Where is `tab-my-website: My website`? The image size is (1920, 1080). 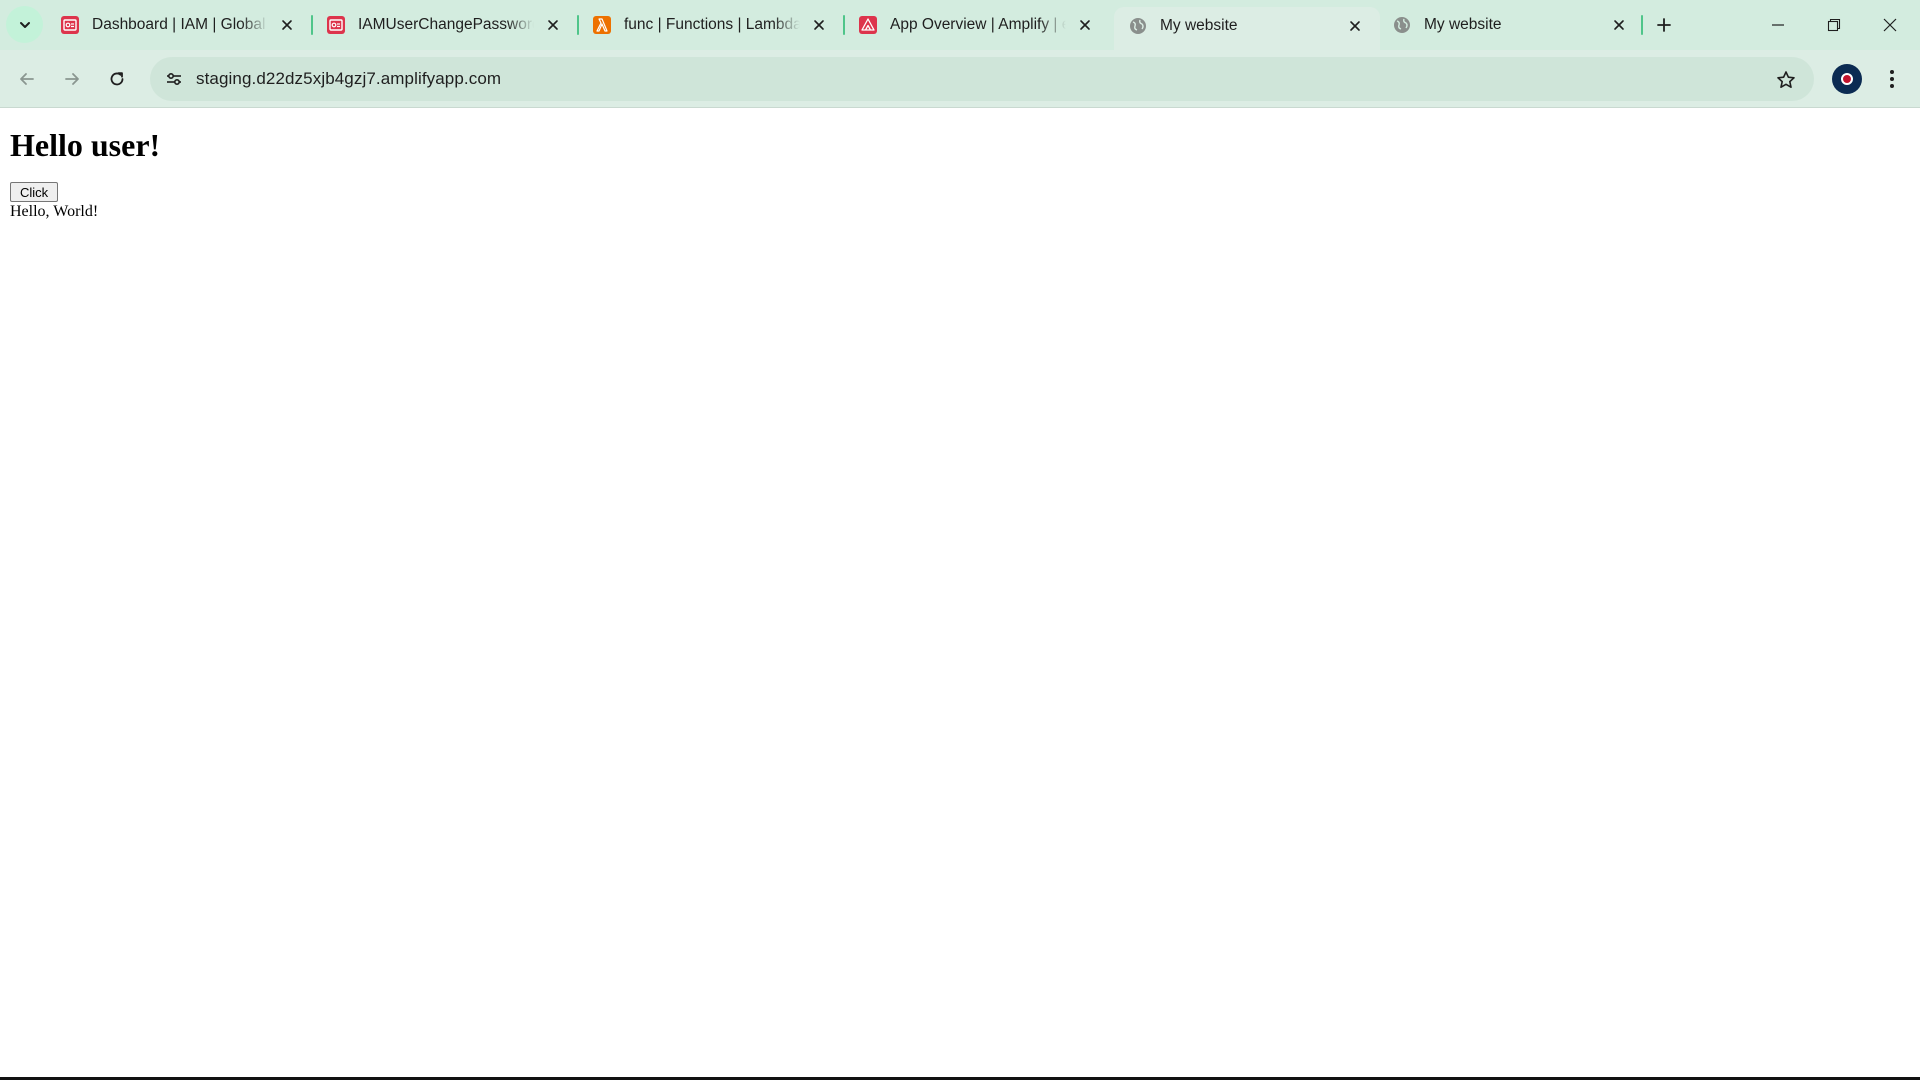 tab-my-website: My website is located at coordinates (1511, 25).